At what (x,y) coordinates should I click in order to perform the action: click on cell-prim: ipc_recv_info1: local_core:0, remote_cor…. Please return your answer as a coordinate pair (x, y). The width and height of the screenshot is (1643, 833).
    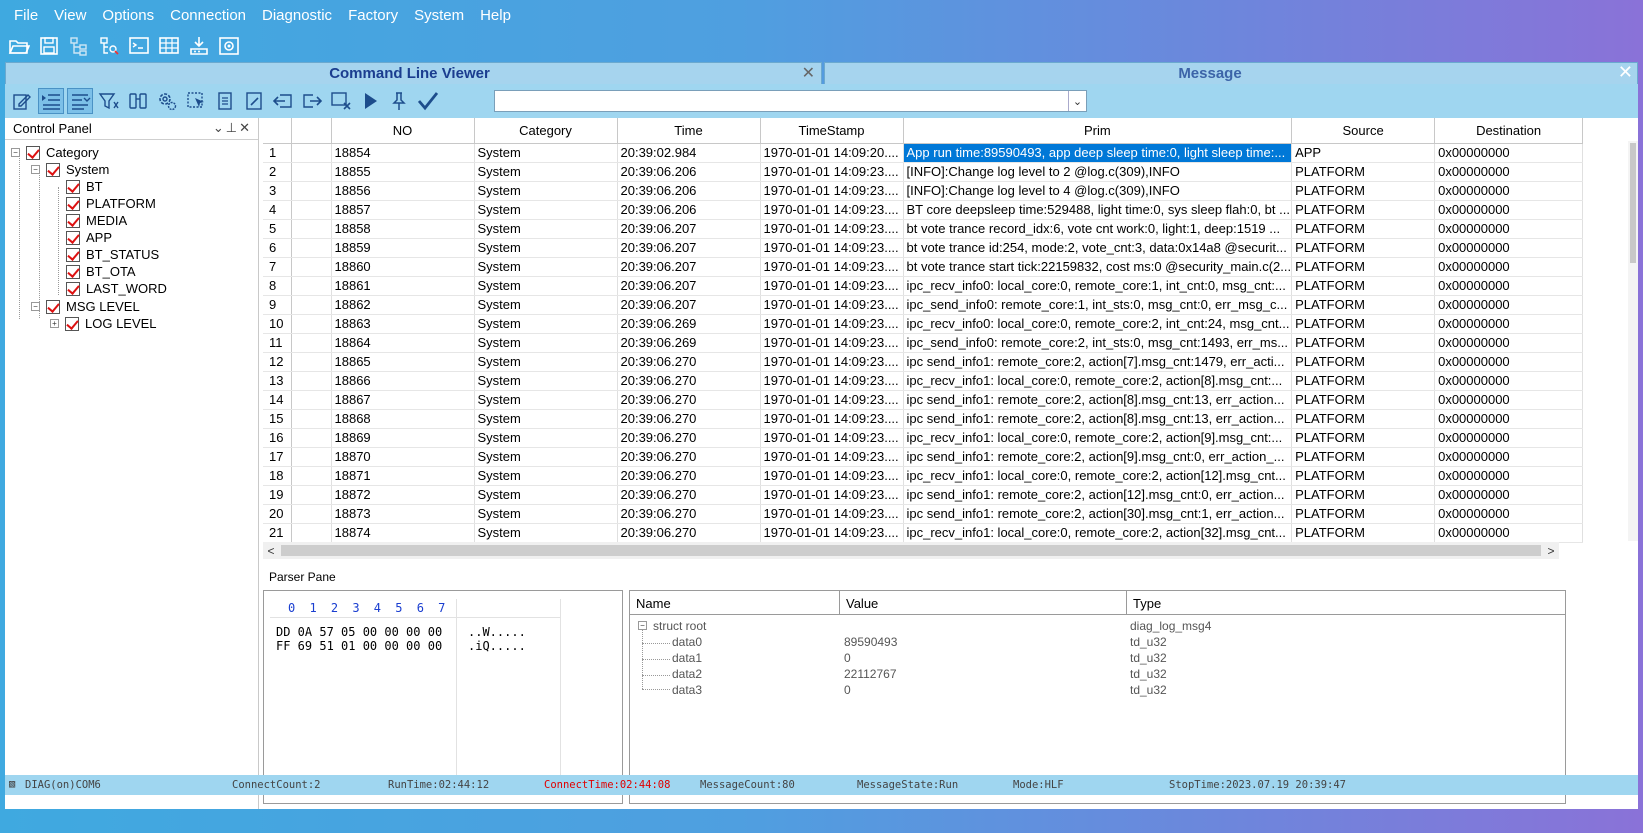
    Looking at the image, I should click on (1098, 476).